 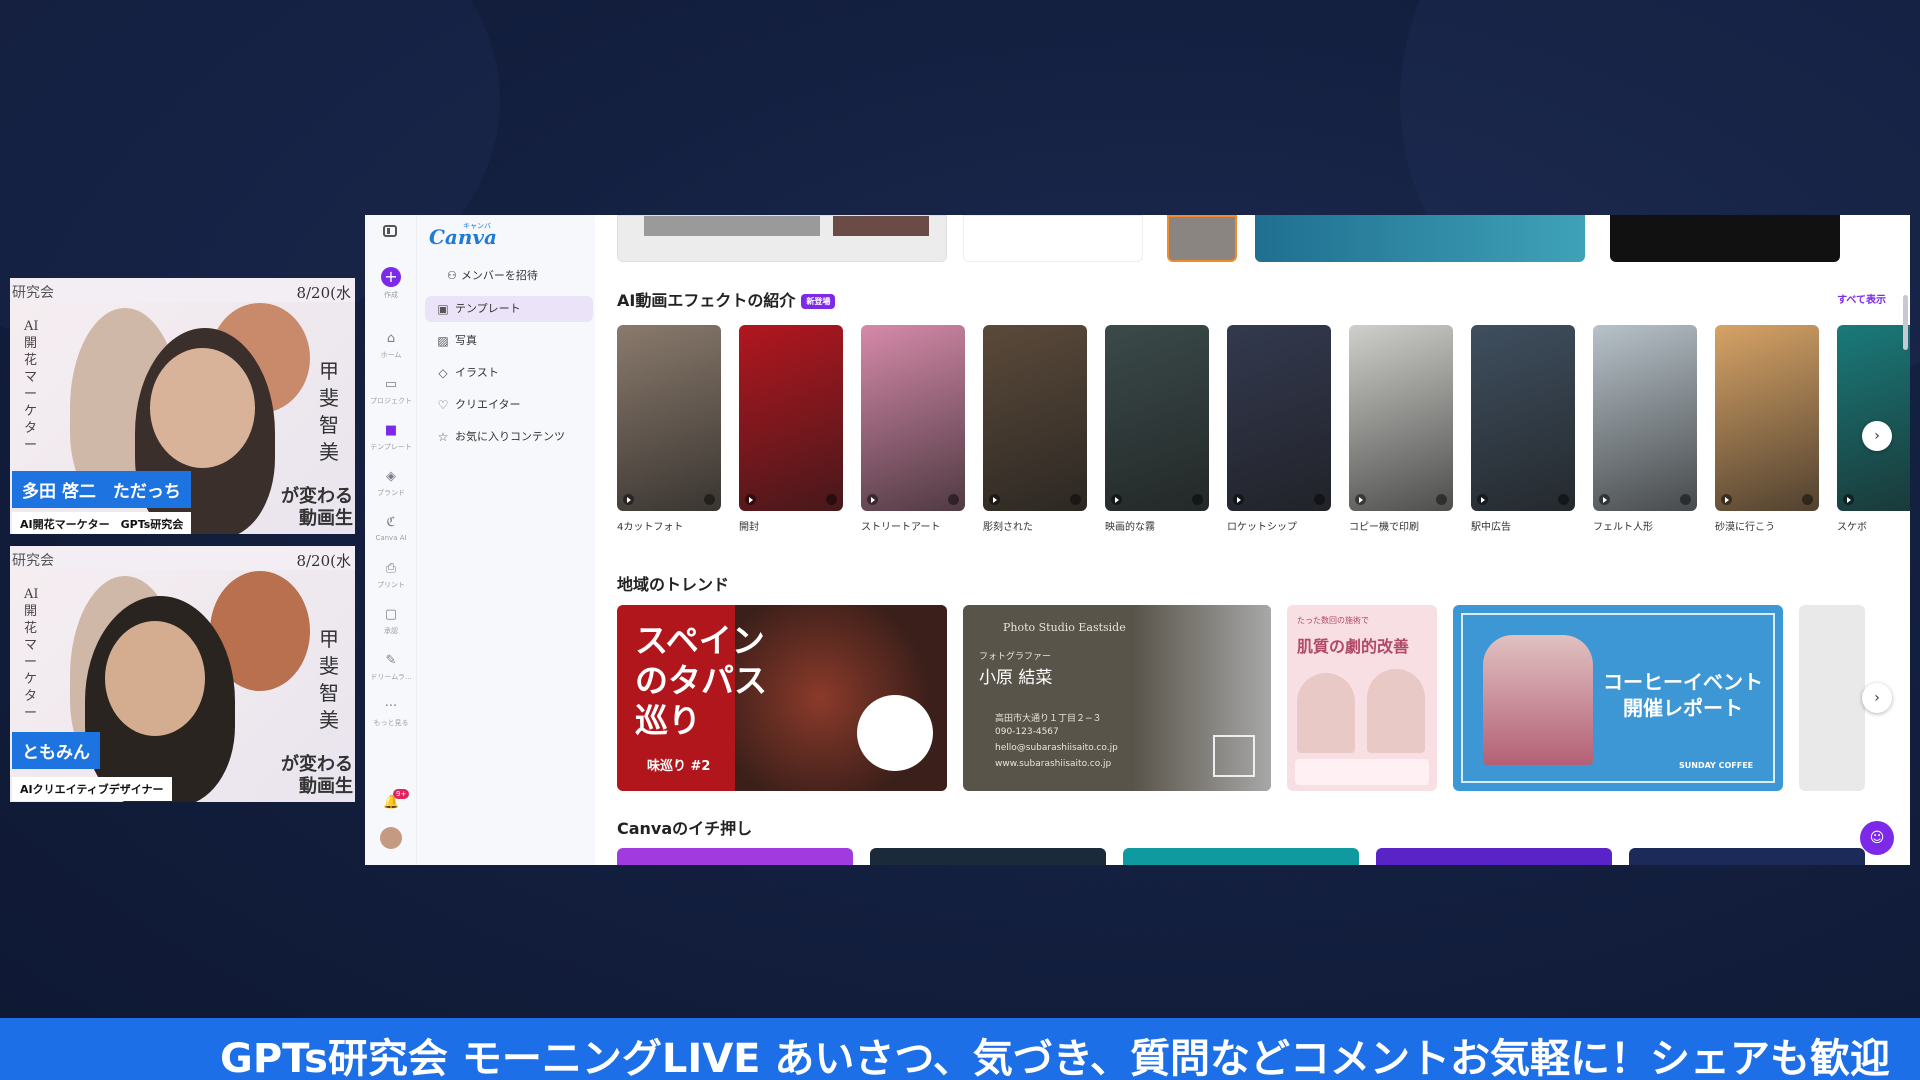 What do you see at coordinates (509, 373) in the screenshot?
I see `nav-illustrations: ◇ イラスト` at bounding box center [509, 373].